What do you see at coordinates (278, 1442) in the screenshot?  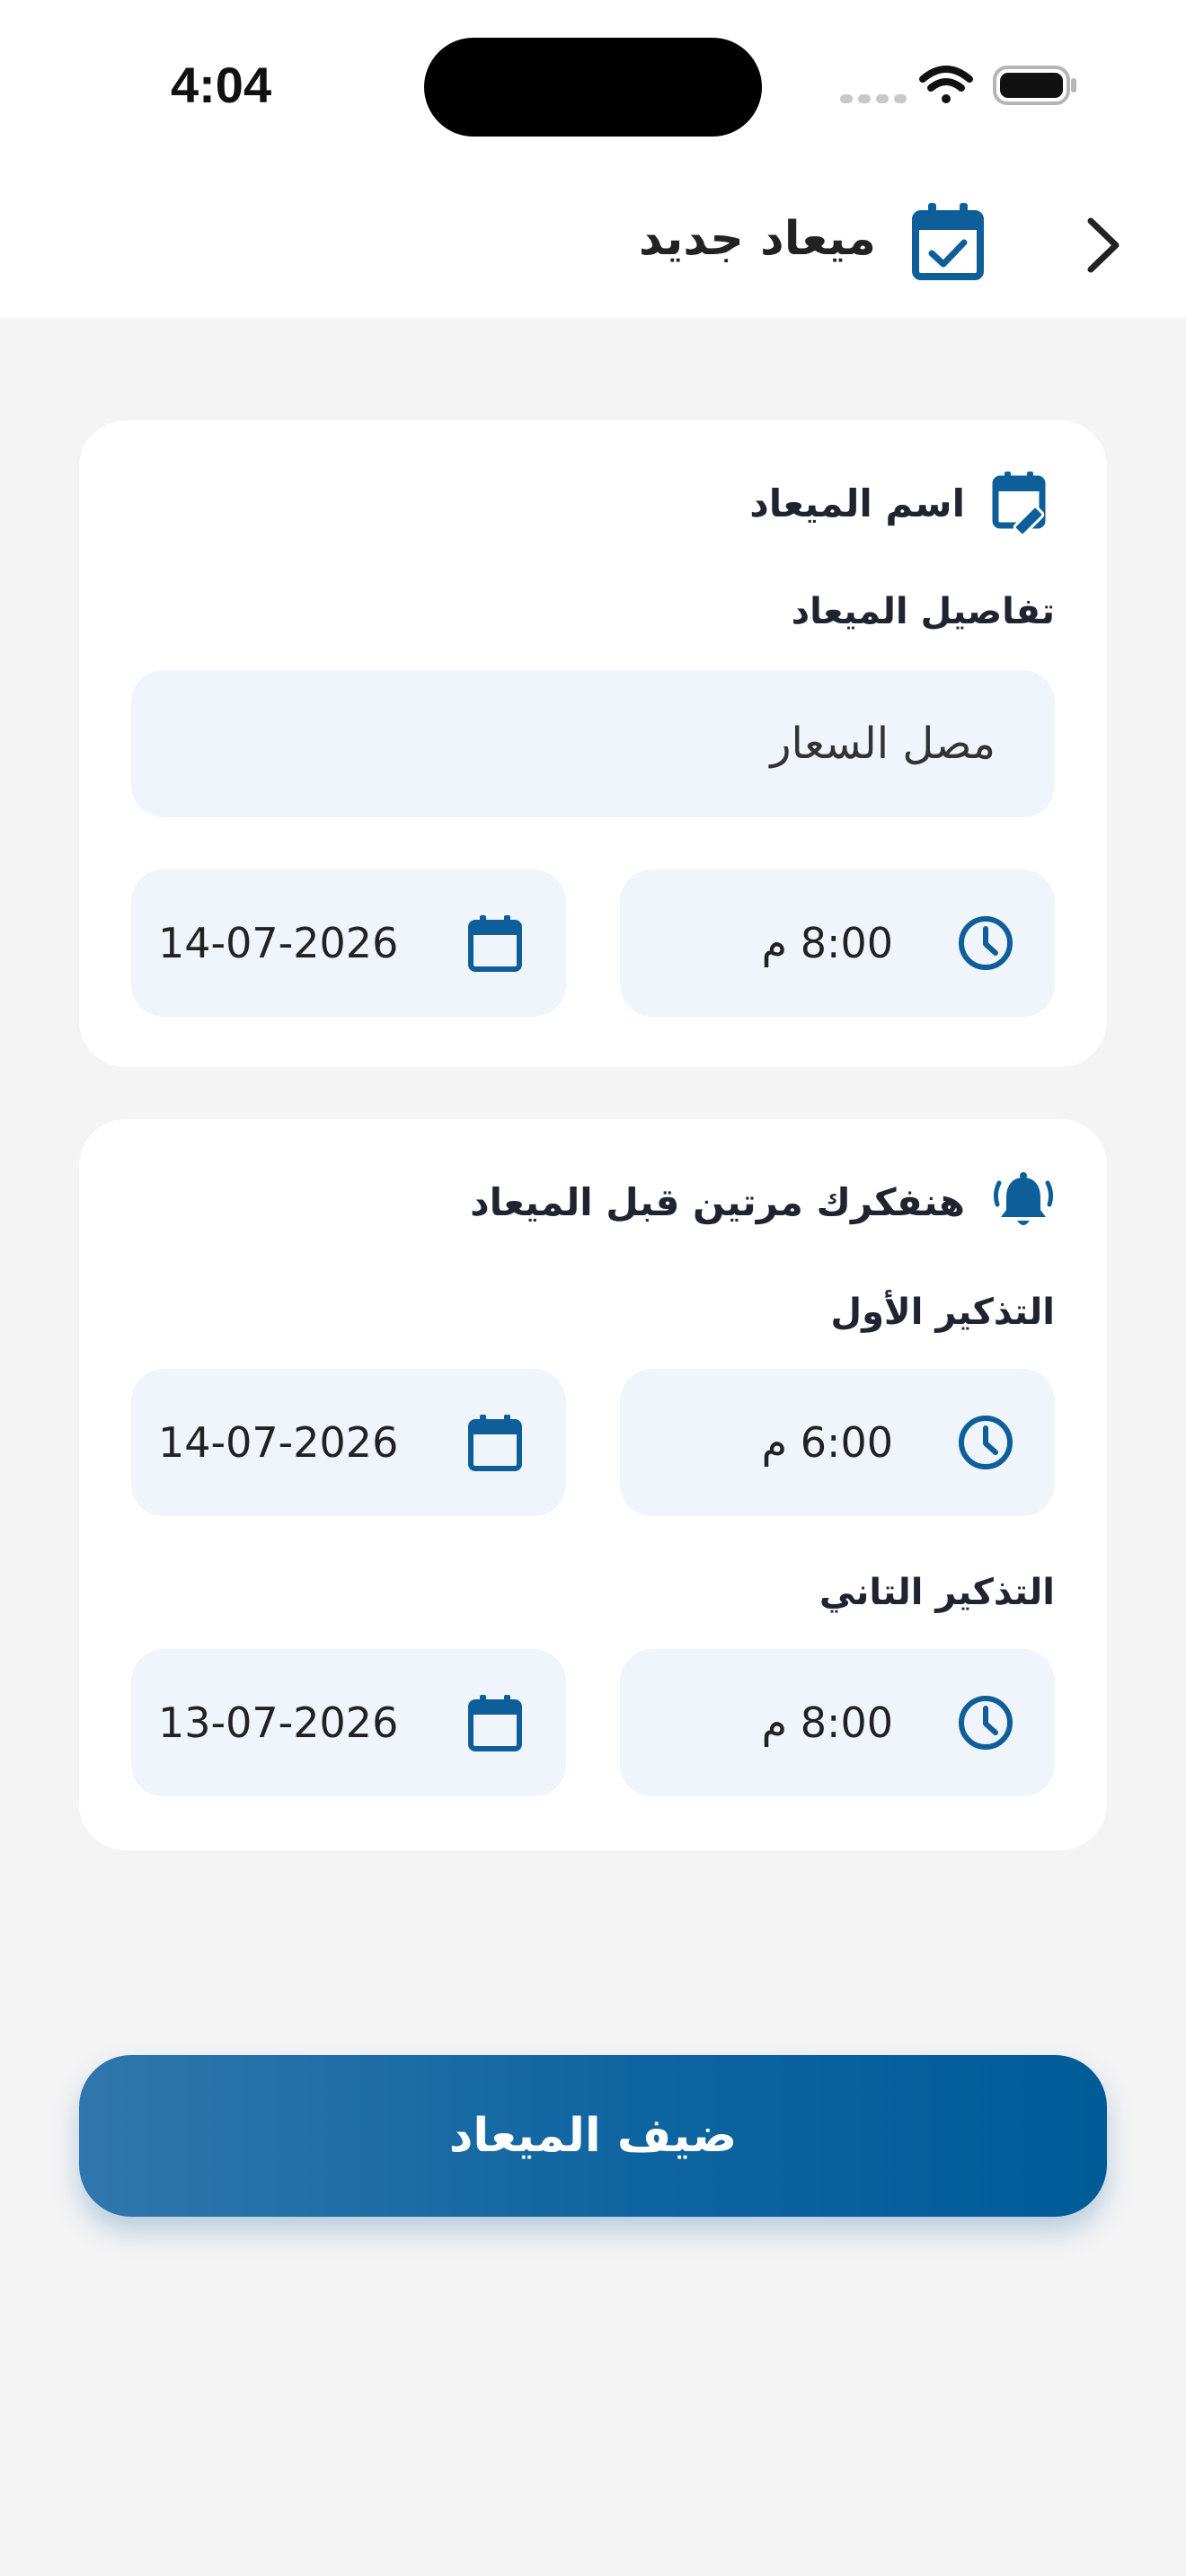 I see `first-reminder-date-value: 14-07-2026` at bounding box center [278, 1442].